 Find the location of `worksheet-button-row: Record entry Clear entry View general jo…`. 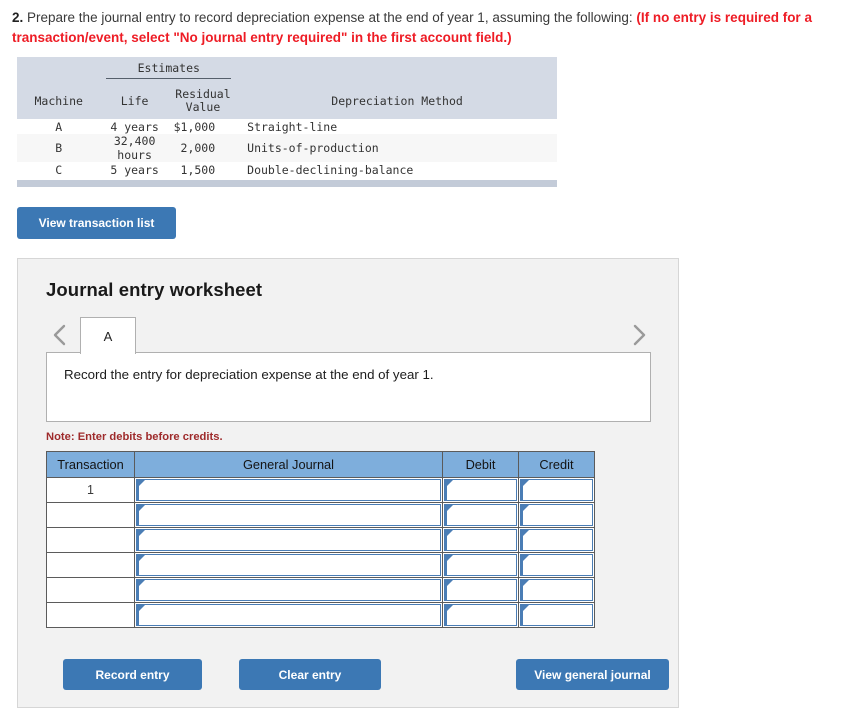

worksheet-button-row: Record entry Clear entry View general jo… is located at coordinates (357, 675).